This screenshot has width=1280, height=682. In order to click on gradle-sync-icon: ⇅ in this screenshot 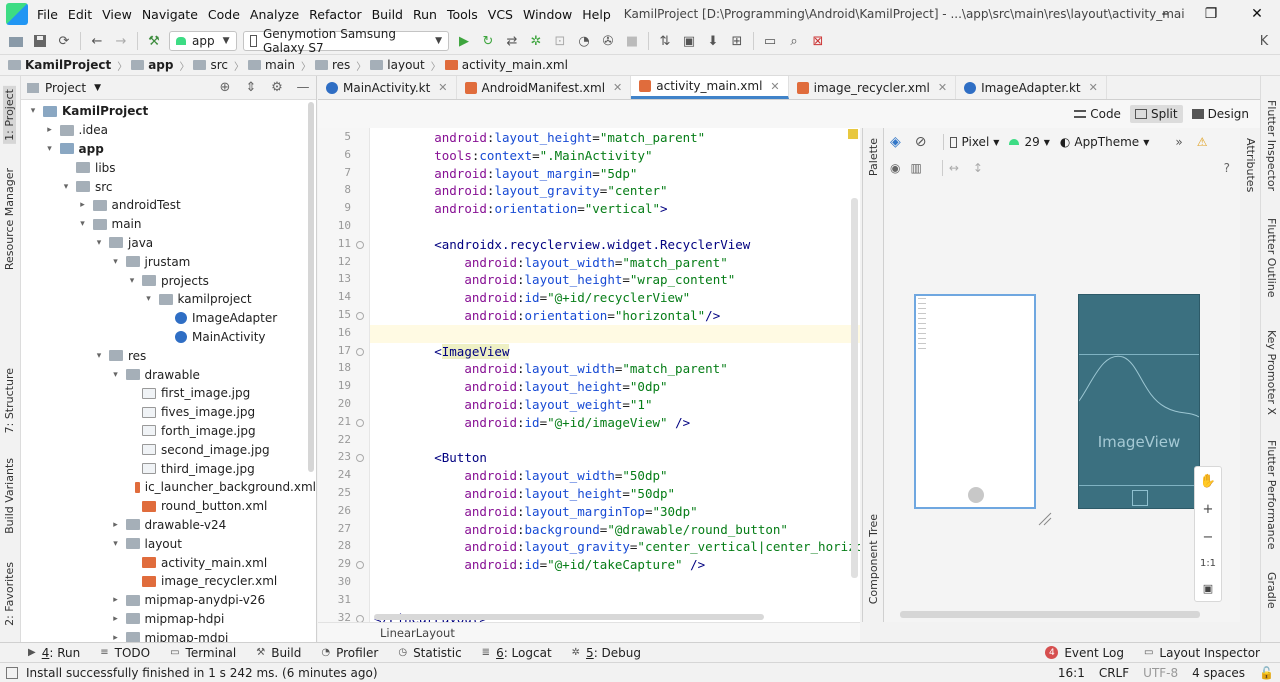, I will do `click(665, 41)`.